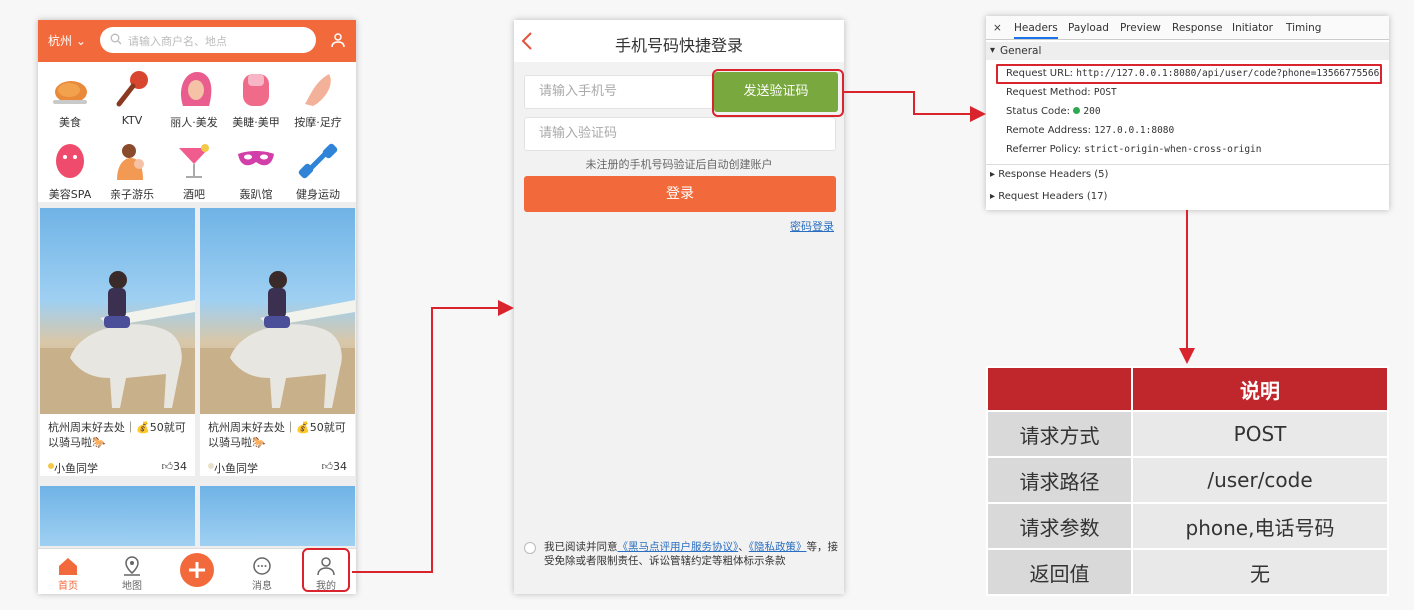 This screenshot has height=610, width=1414. Describe the element at coordinates (915, 106) in the screenshot. I see `arrow-to-devtools` at that location.